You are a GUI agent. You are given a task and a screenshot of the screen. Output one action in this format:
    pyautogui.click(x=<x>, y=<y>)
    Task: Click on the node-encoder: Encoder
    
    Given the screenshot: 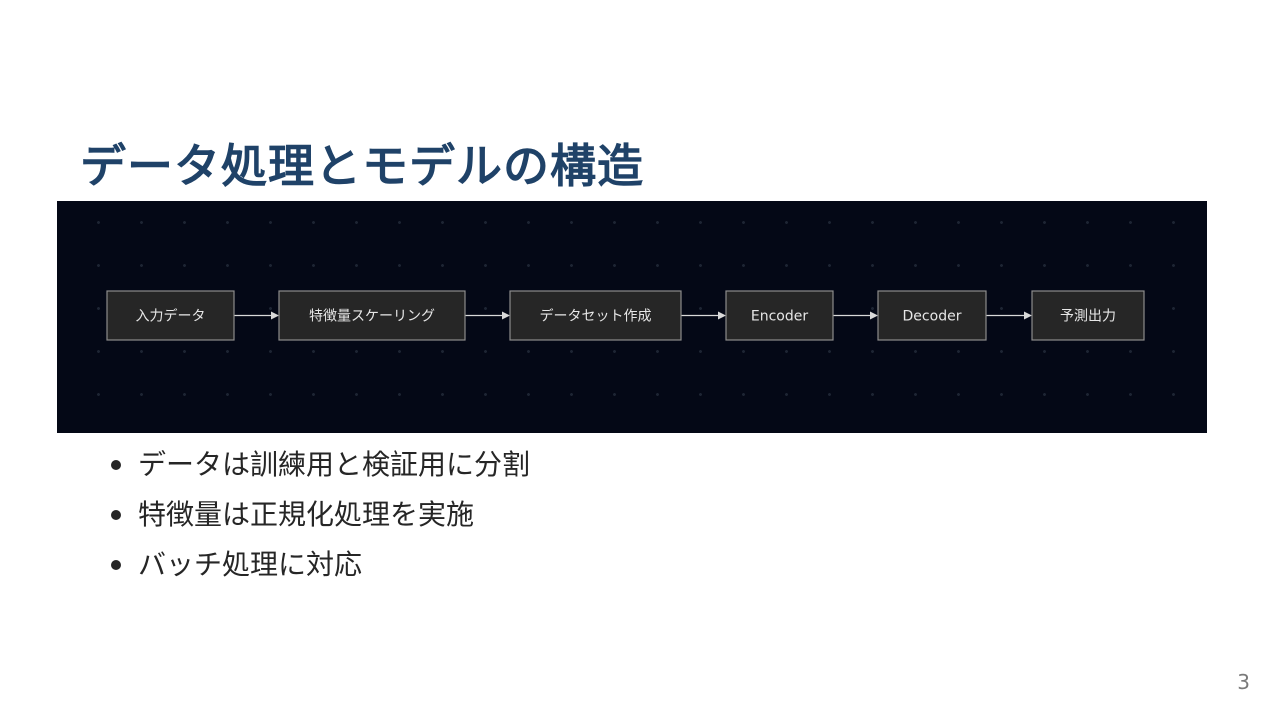 What is the action you would take?
    pyautogui.click(x=779, y=315)
    